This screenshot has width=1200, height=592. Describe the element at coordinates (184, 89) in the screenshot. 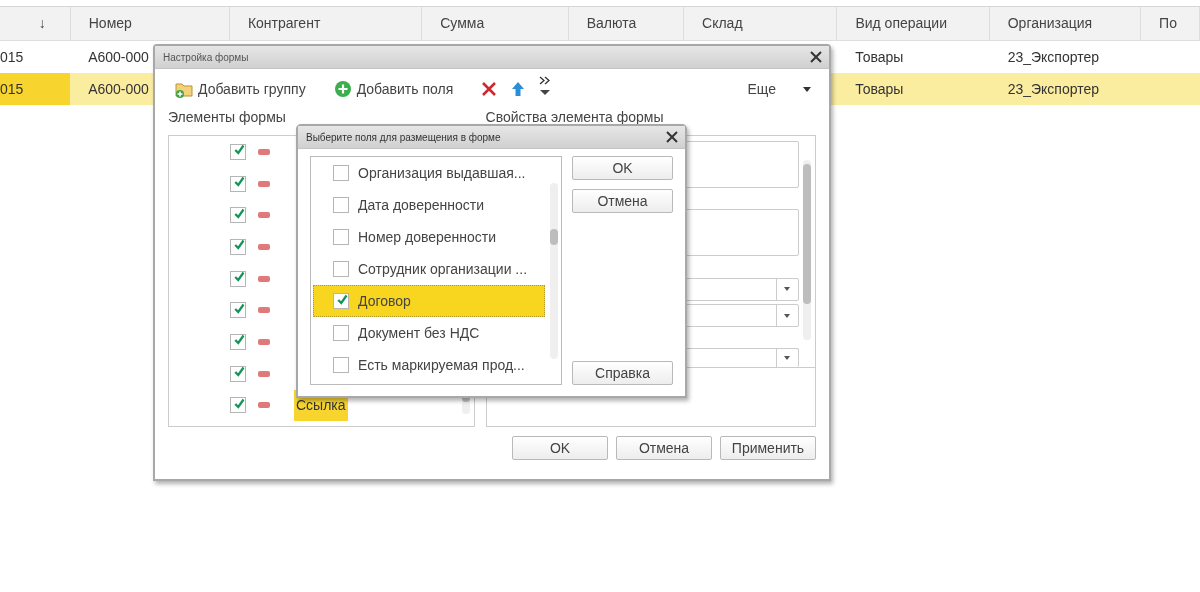

I see `folder-plus-icon` at that location.